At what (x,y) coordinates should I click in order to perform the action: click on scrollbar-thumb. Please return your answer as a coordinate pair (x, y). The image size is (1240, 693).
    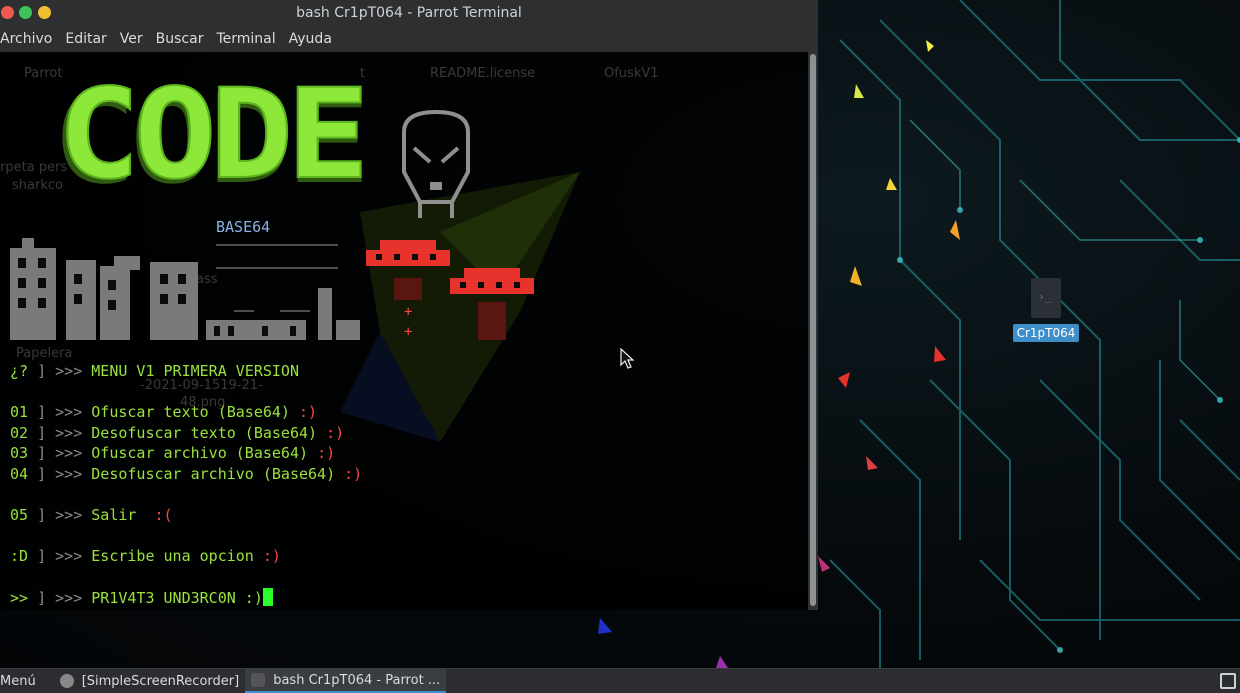
    Looking at the image, I should click on (813, 330).